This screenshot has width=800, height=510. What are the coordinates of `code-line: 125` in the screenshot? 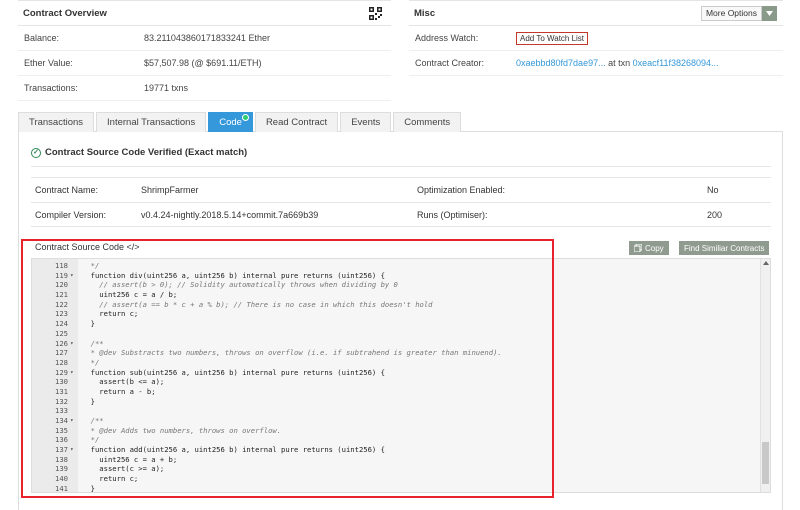 It's located at (267, 334).